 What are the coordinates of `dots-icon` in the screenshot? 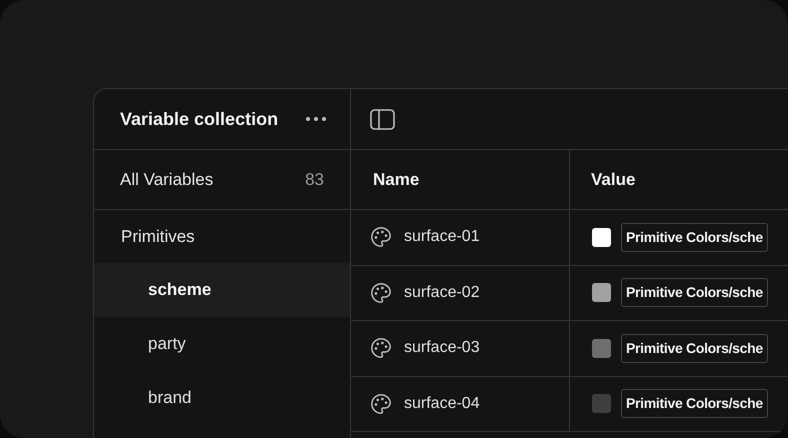 It's located at (316, 119).